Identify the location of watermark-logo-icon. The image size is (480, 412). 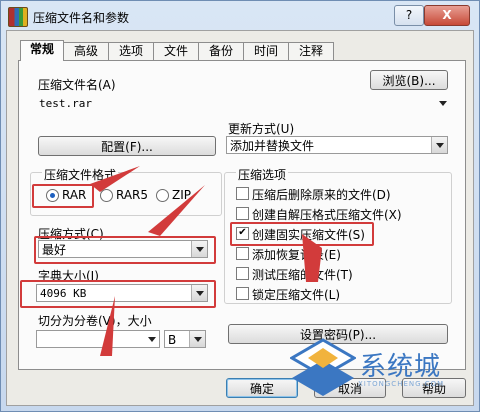
(323, 367).